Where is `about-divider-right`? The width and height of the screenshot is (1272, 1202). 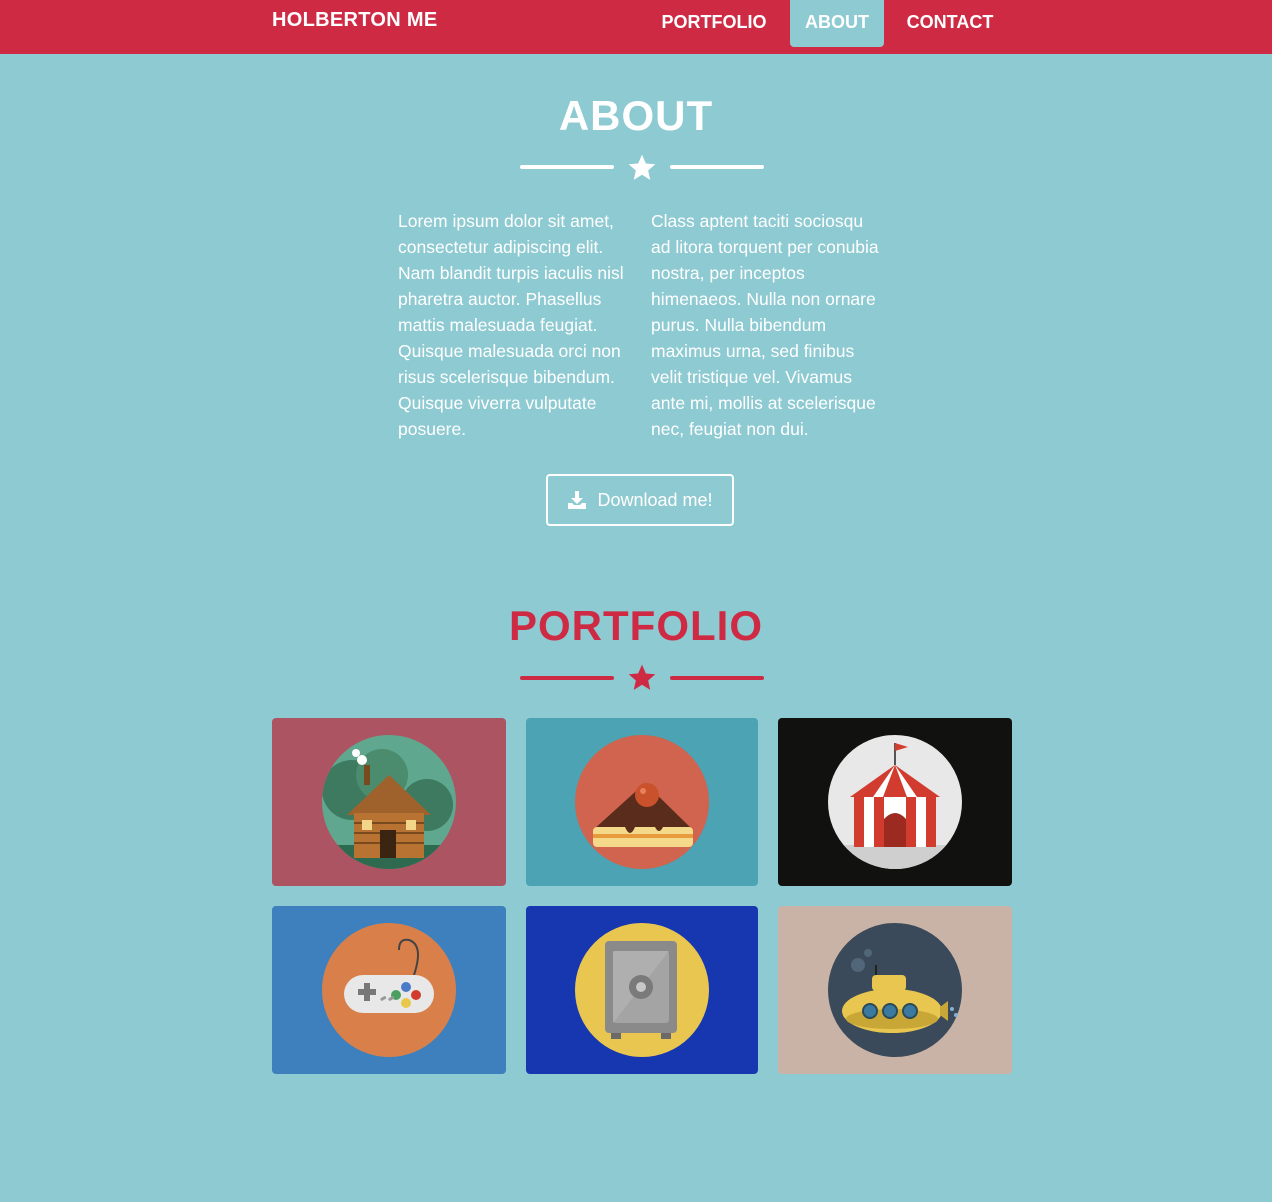
about-divider-right is located at coordinates (717, 167).